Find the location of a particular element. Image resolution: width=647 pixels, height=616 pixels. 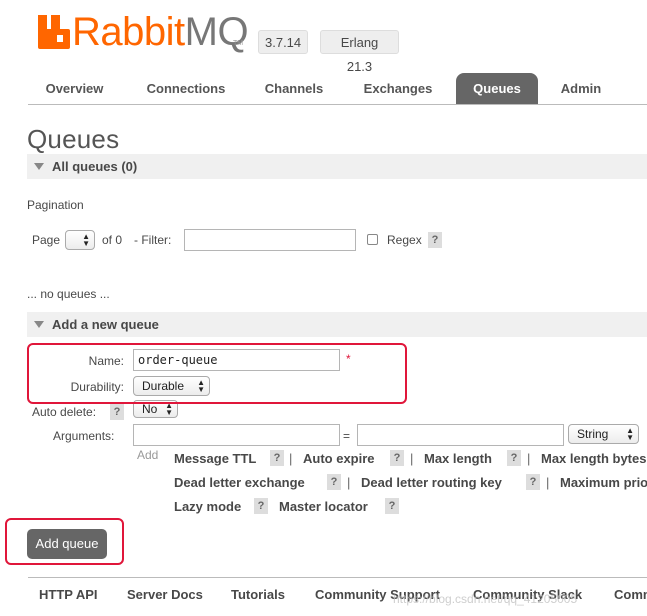

page-title: Queues is located at coordinates (73, 139).